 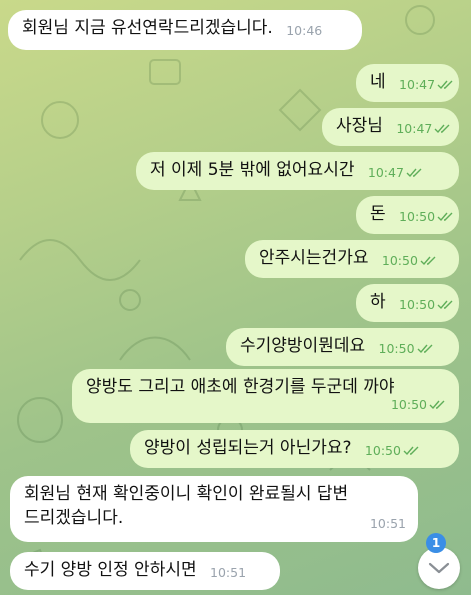 I want to click on message-outgoing: 양방이 성립되는거 아닌가요? 10:50, so click(x=294, y=449).